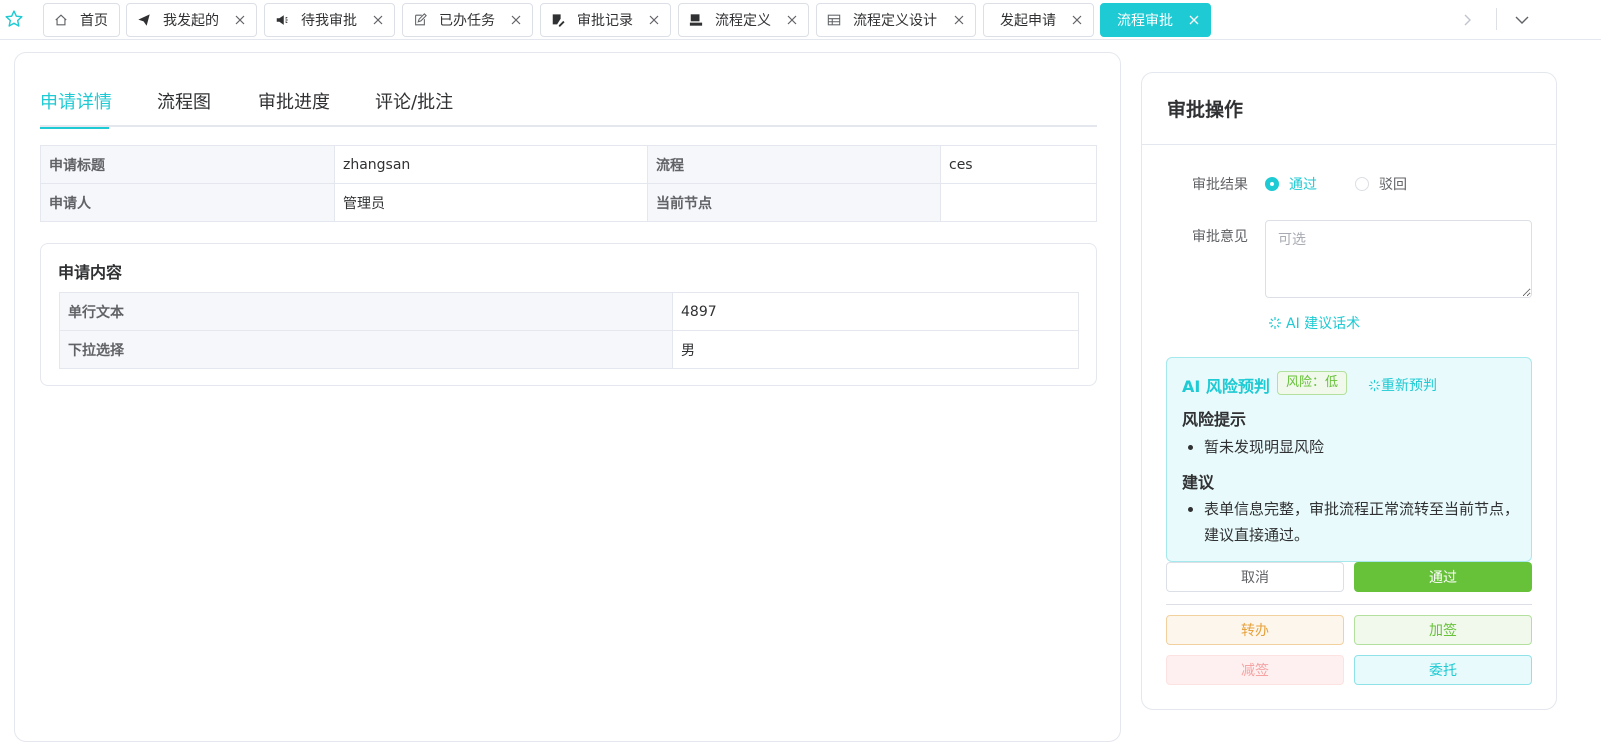  What do you see at coordinates (76, 102) in the screenshot?
I see `tab-label: 申请详情` at bounding box center [76, 102].